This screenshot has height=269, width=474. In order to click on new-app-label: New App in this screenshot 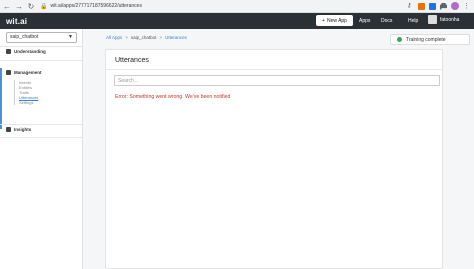, I will do `click(336, 20)`.